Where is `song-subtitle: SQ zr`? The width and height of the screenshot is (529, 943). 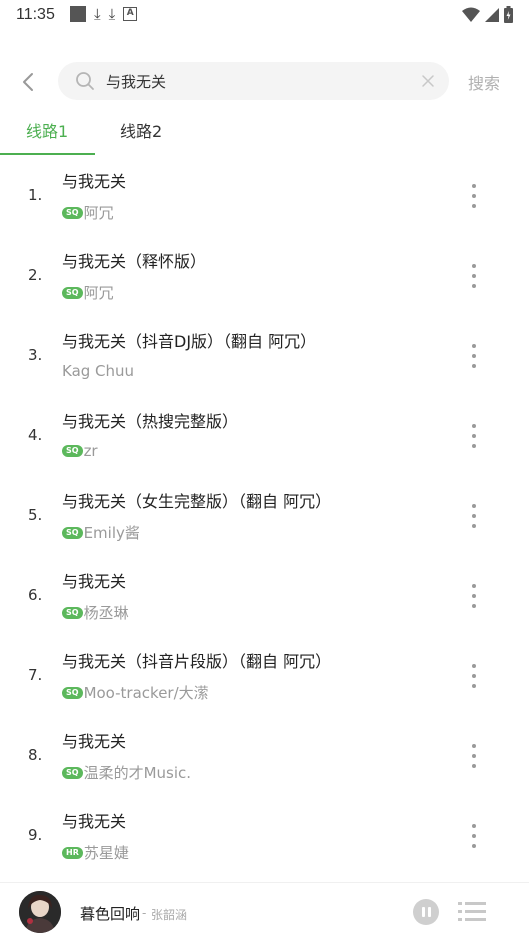 song-subtitle: SQ zr is located at coordinates (80, 451).